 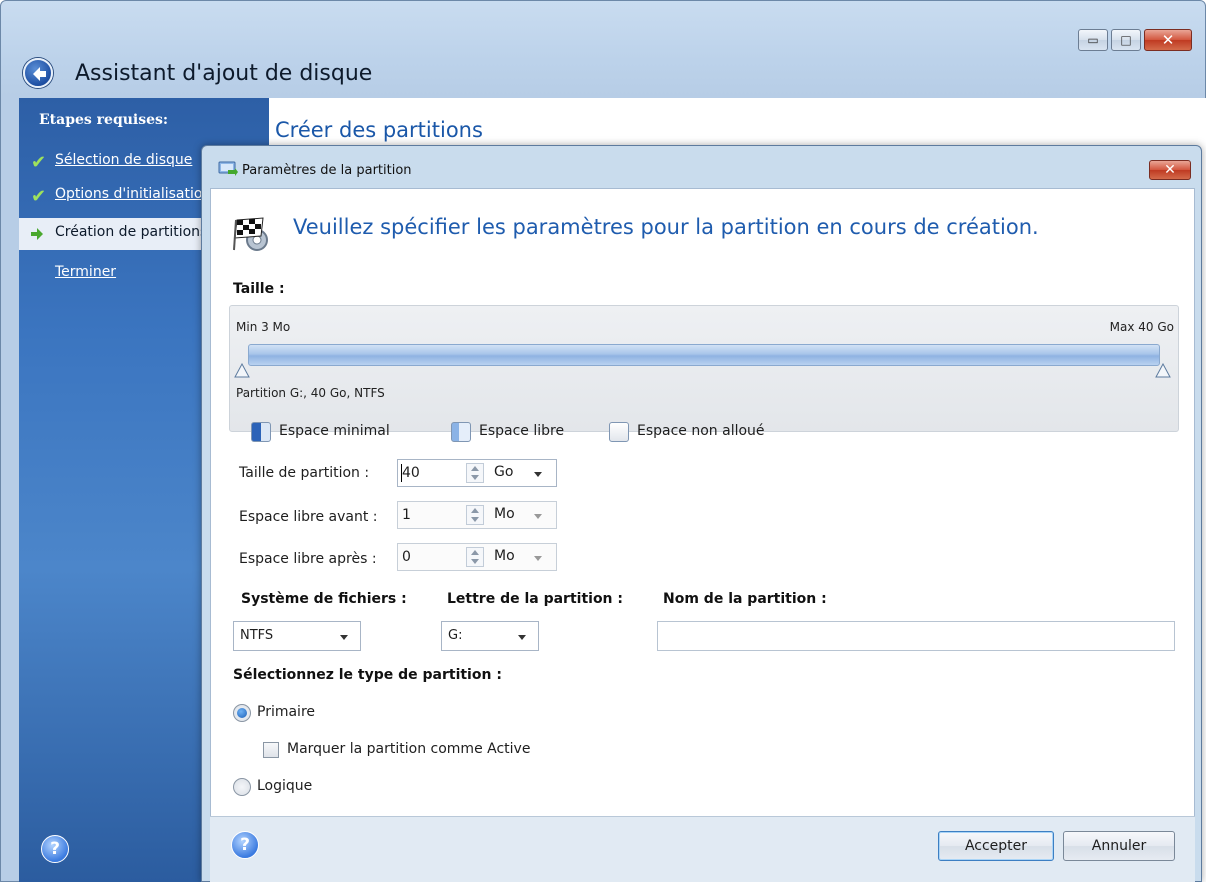 I want to click on primary-radio-label: Primaire, so click(x=286, y=712).